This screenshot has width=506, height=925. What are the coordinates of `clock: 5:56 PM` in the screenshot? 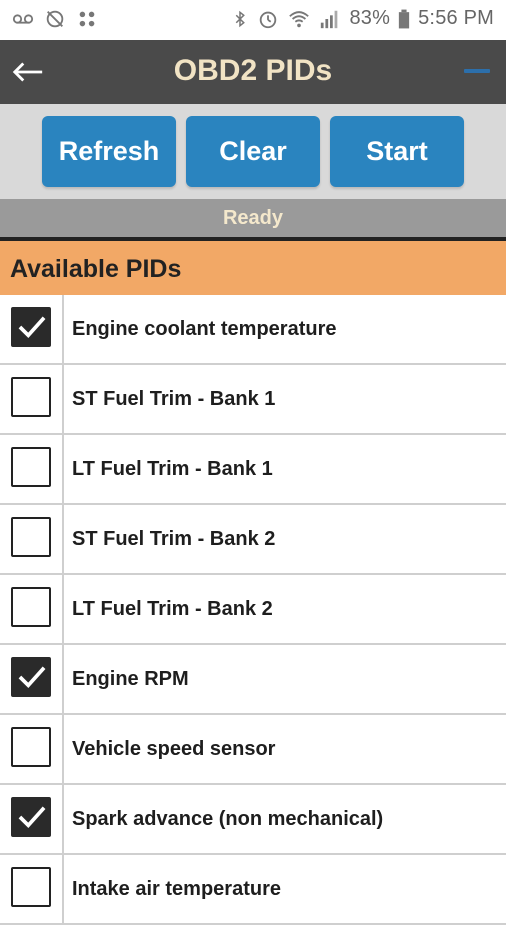 It's located at (456, 18).